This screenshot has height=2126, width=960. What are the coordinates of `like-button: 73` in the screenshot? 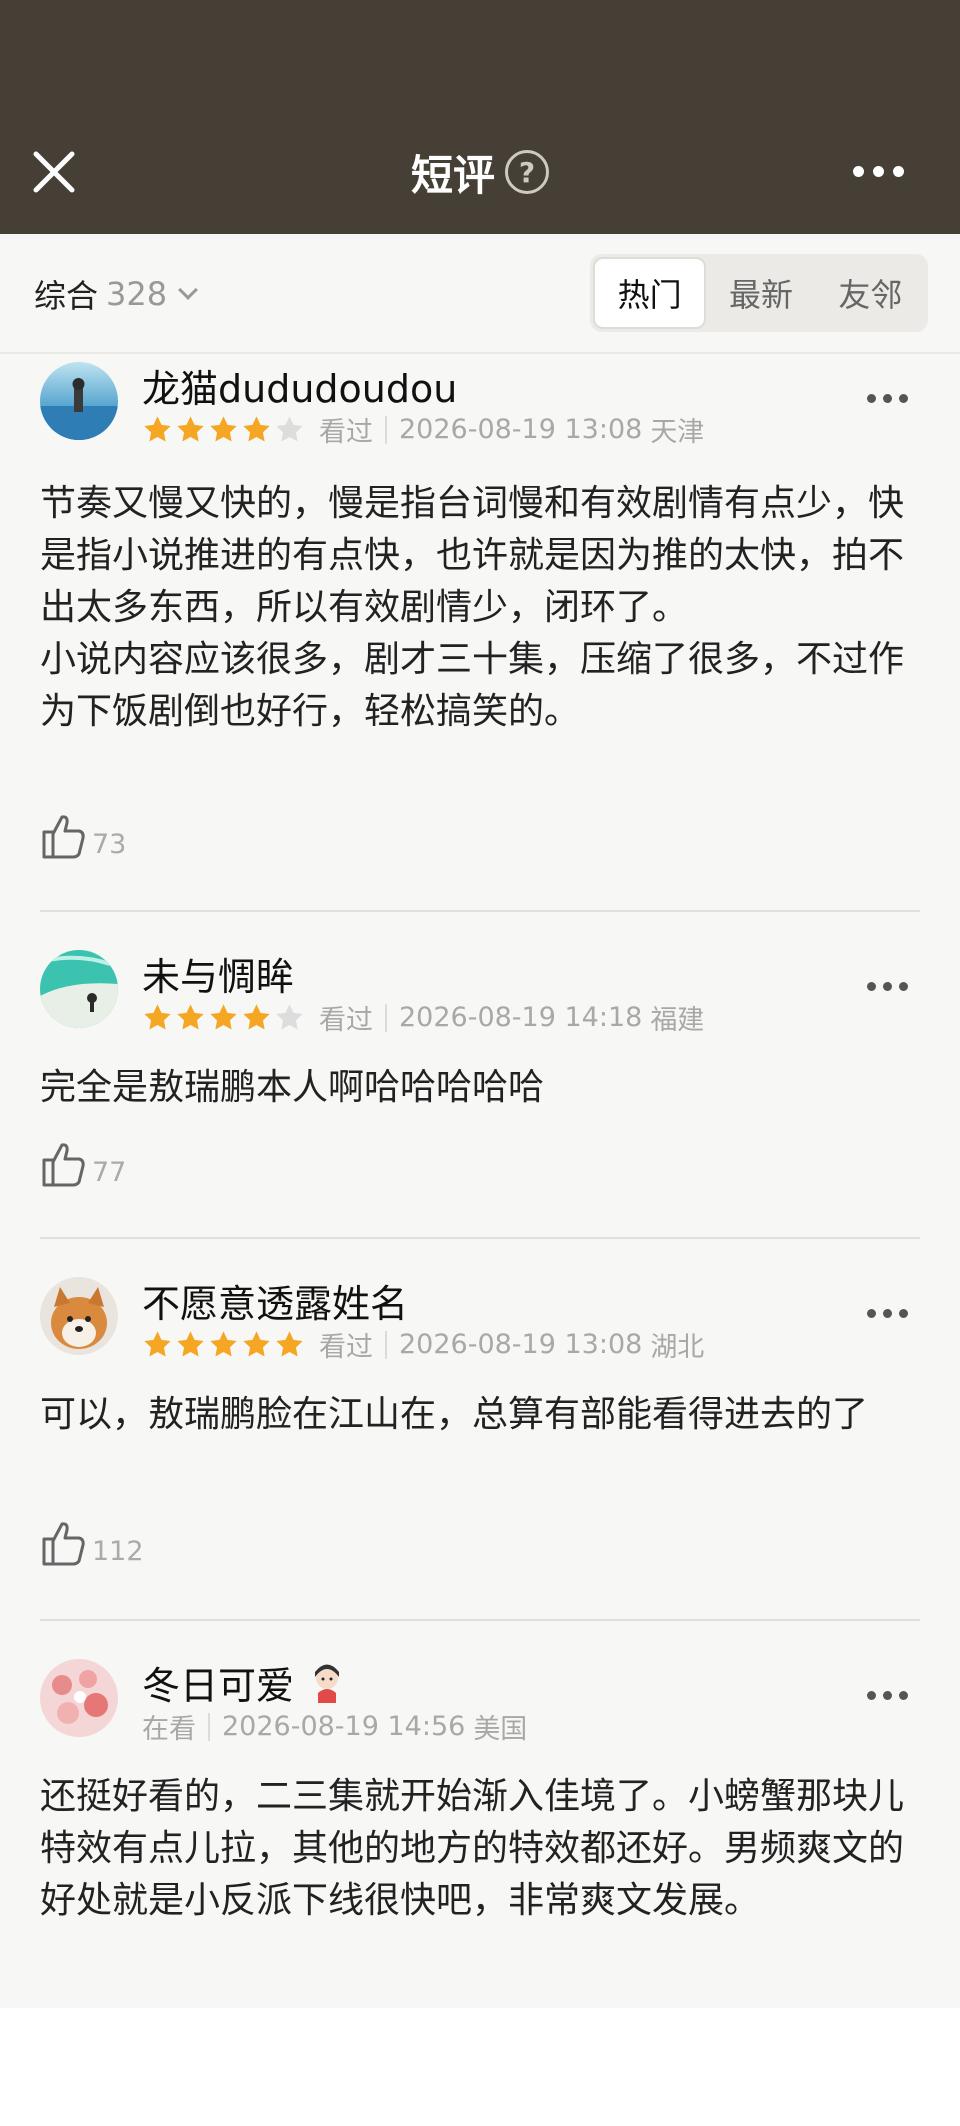 It's located at (83, 836).